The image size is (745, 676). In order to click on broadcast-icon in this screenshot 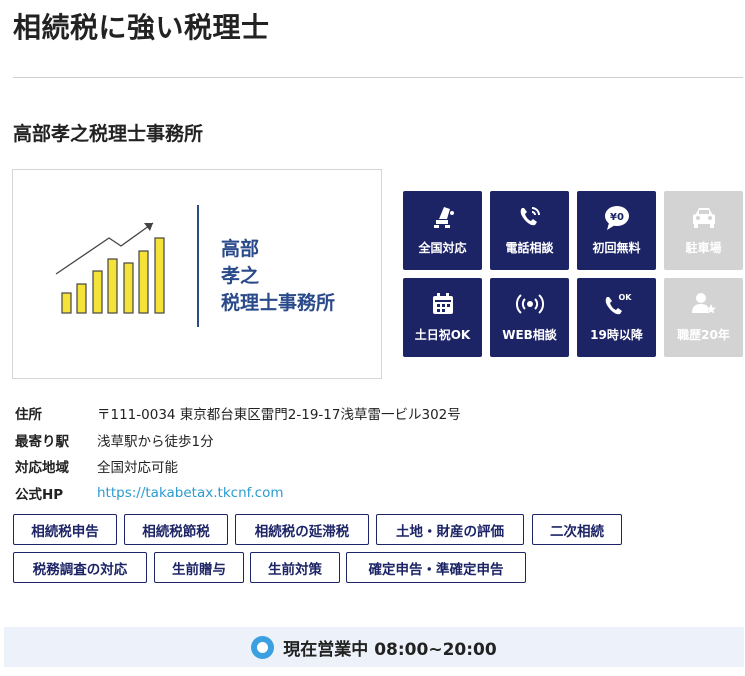, I will do `click(529, 304)`.